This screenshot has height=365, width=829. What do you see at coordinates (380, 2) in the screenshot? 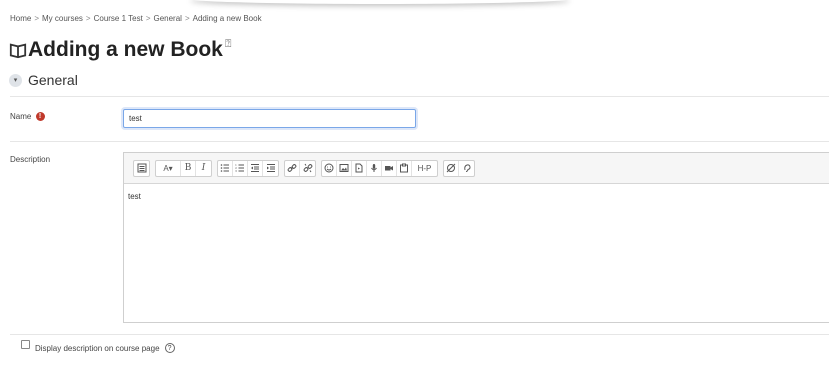
I see `top-shadow` at bounding box center [380, 2].